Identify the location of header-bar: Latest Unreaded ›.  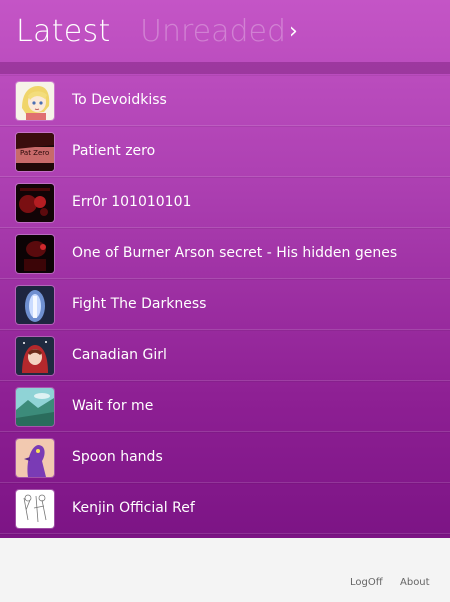
(225, 31).